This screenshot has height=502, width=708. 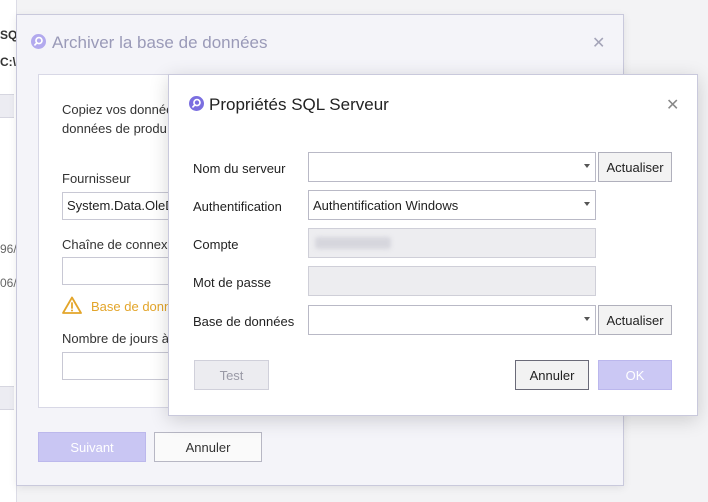 What do you see at coordinates (208, 447) in the screenshot?
I see `archive-cancel-button: Annuler` at bounding box center [208, 447].